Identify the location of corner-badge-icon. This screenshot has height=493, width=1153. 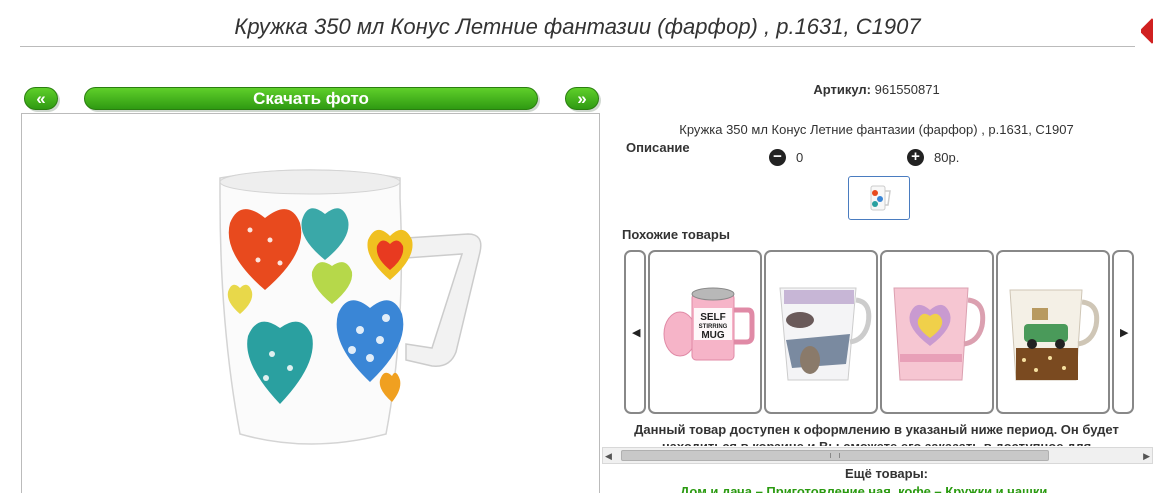
(1147, 31).